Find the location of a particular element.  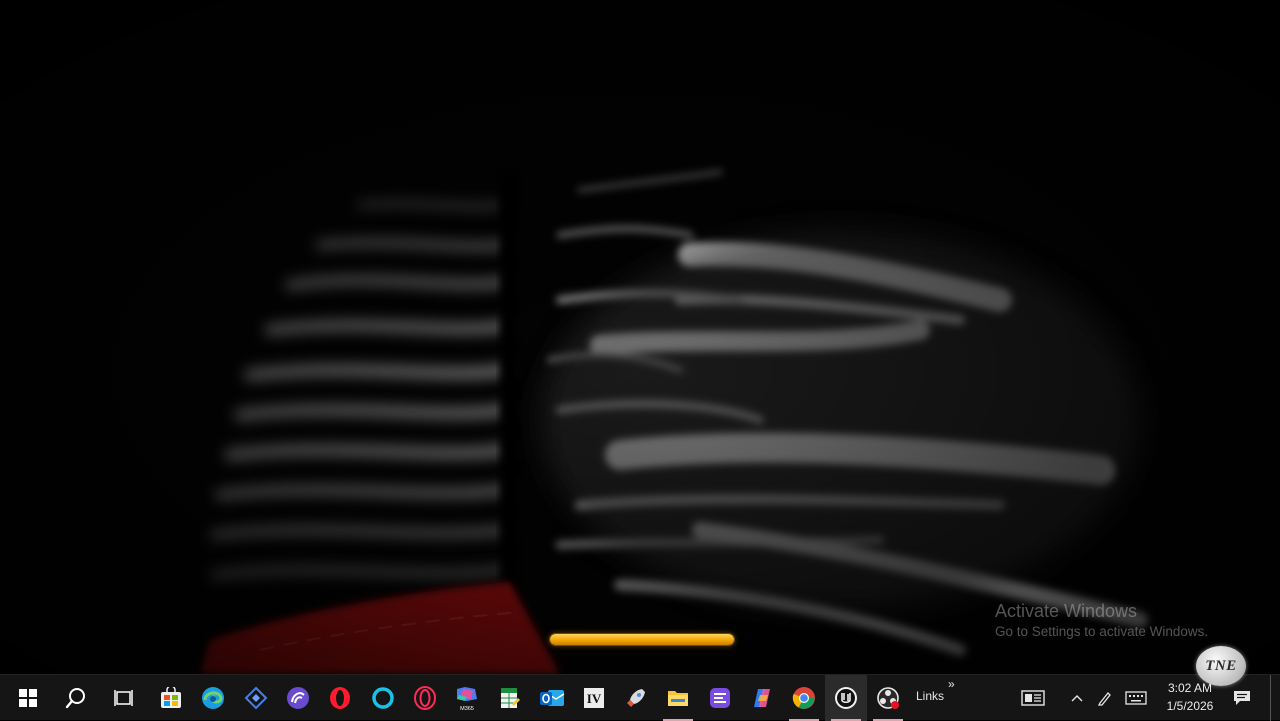

search-button is located at coordinates (76, 698).